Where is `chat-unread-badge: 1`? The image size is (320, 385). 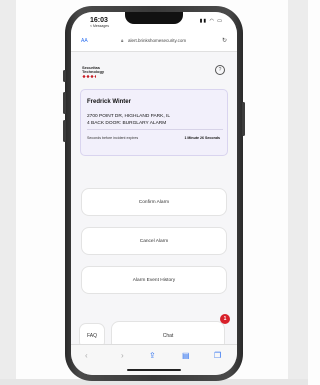
chat-unread-badge: 1 is located at coordinates (225, 319).